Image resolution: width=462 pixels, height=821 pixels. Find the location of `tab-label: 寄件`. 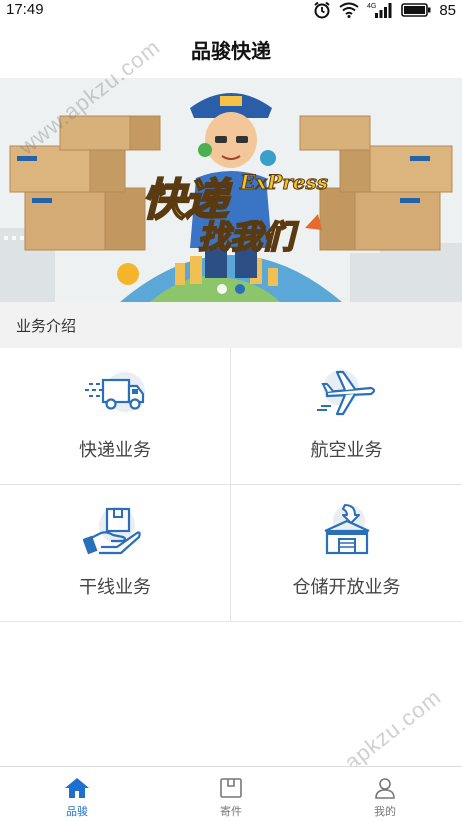

tab-label: 寄件 is located at coordinates (231, 811).